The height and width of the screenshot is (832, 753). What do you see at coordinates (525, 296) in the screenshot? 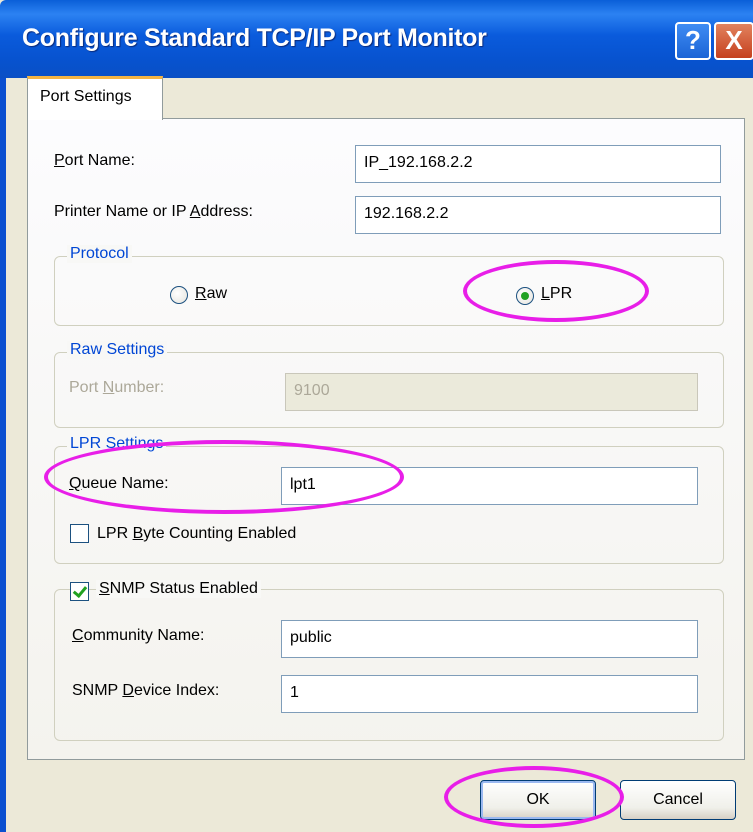
I see `lpr-radio` at bounding box center [525, 296].